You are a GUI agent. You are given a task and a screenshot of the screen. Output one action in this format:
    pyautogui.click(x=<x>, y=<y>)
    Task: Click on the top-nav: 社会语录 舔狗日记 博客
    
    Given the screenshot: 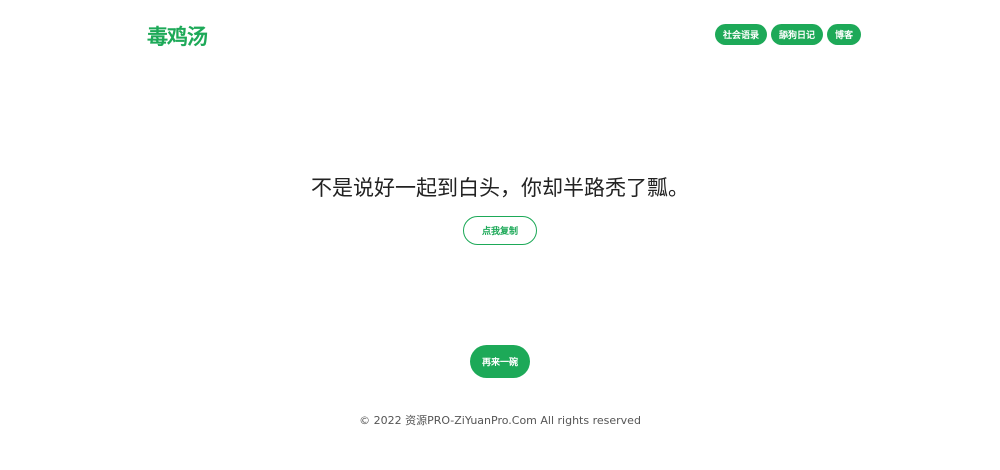 What is the action you would take?
    pyautogui.click(x=787, y=34)
    